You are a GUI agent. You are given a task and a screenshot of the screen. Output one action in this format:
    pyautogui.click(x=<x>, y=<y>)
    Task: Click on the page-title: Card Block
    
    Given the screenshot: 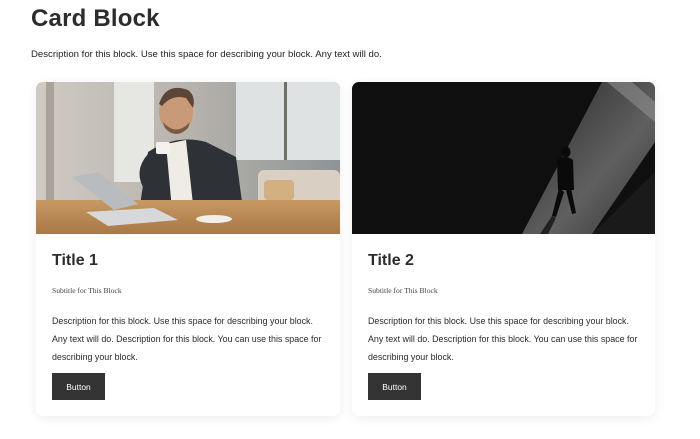 What is the action you would take?
    pyautogui.click(x=95, y=18)
    